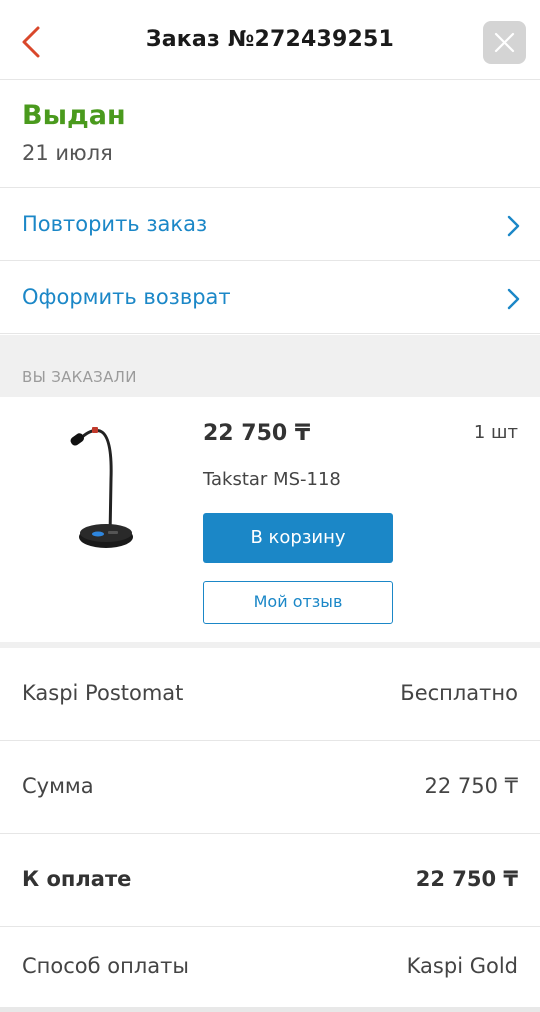 The width and height of the screenshot is (540, 1012). Describe the element at coordinates (67, 153) in the screenshot. I see `order-date: 21 июля` at that location.